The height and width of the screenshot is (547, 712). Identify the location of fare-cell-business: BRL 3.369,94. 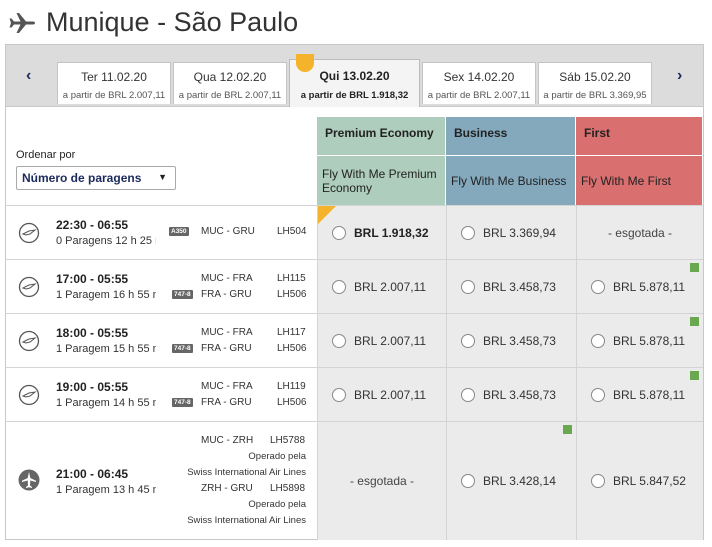
(511, 232).